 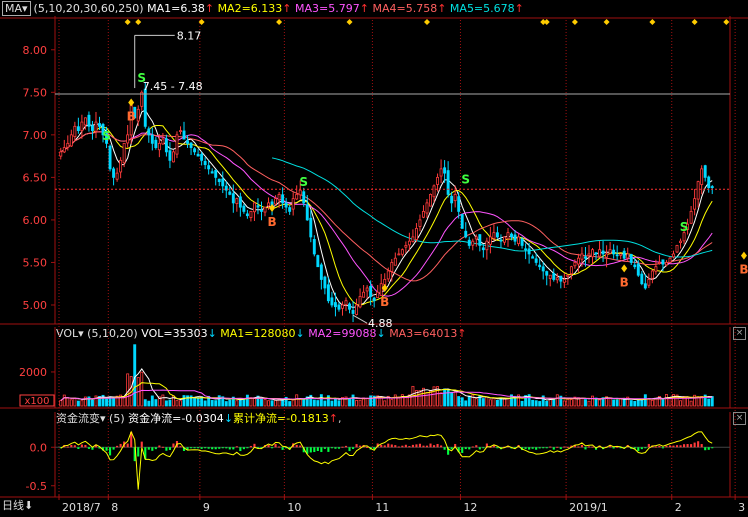 What do you see at coordinates (25, 8) in the screenshot?
I see `dropdown-arrow-icon: ▾` at bounding box center [25, 8].